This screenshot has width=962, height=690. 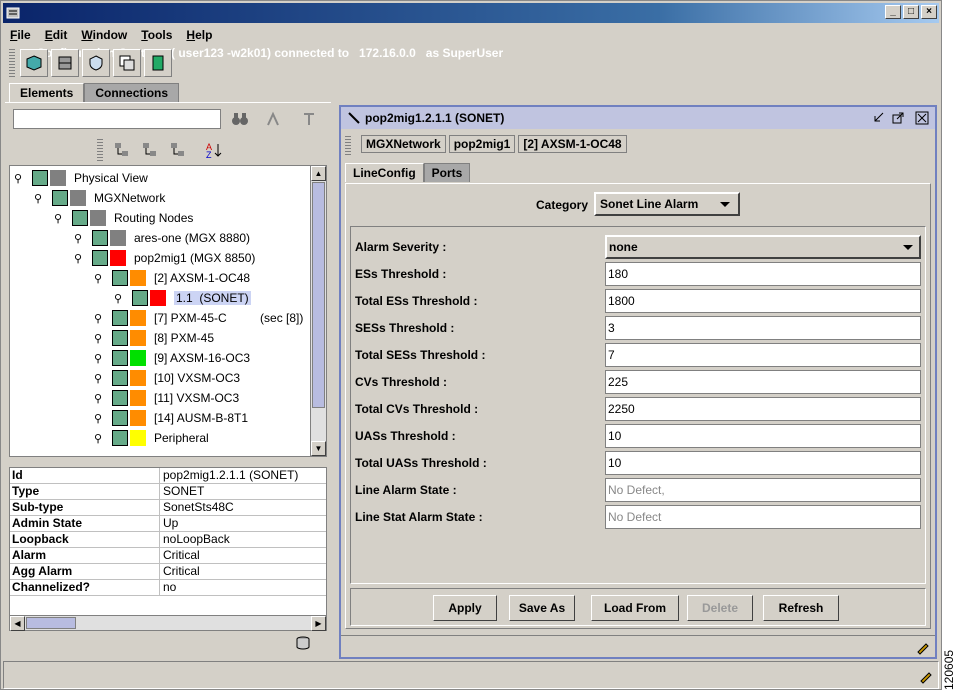 I want to click on menu-edit: Edit, so click(x=56, y=36).